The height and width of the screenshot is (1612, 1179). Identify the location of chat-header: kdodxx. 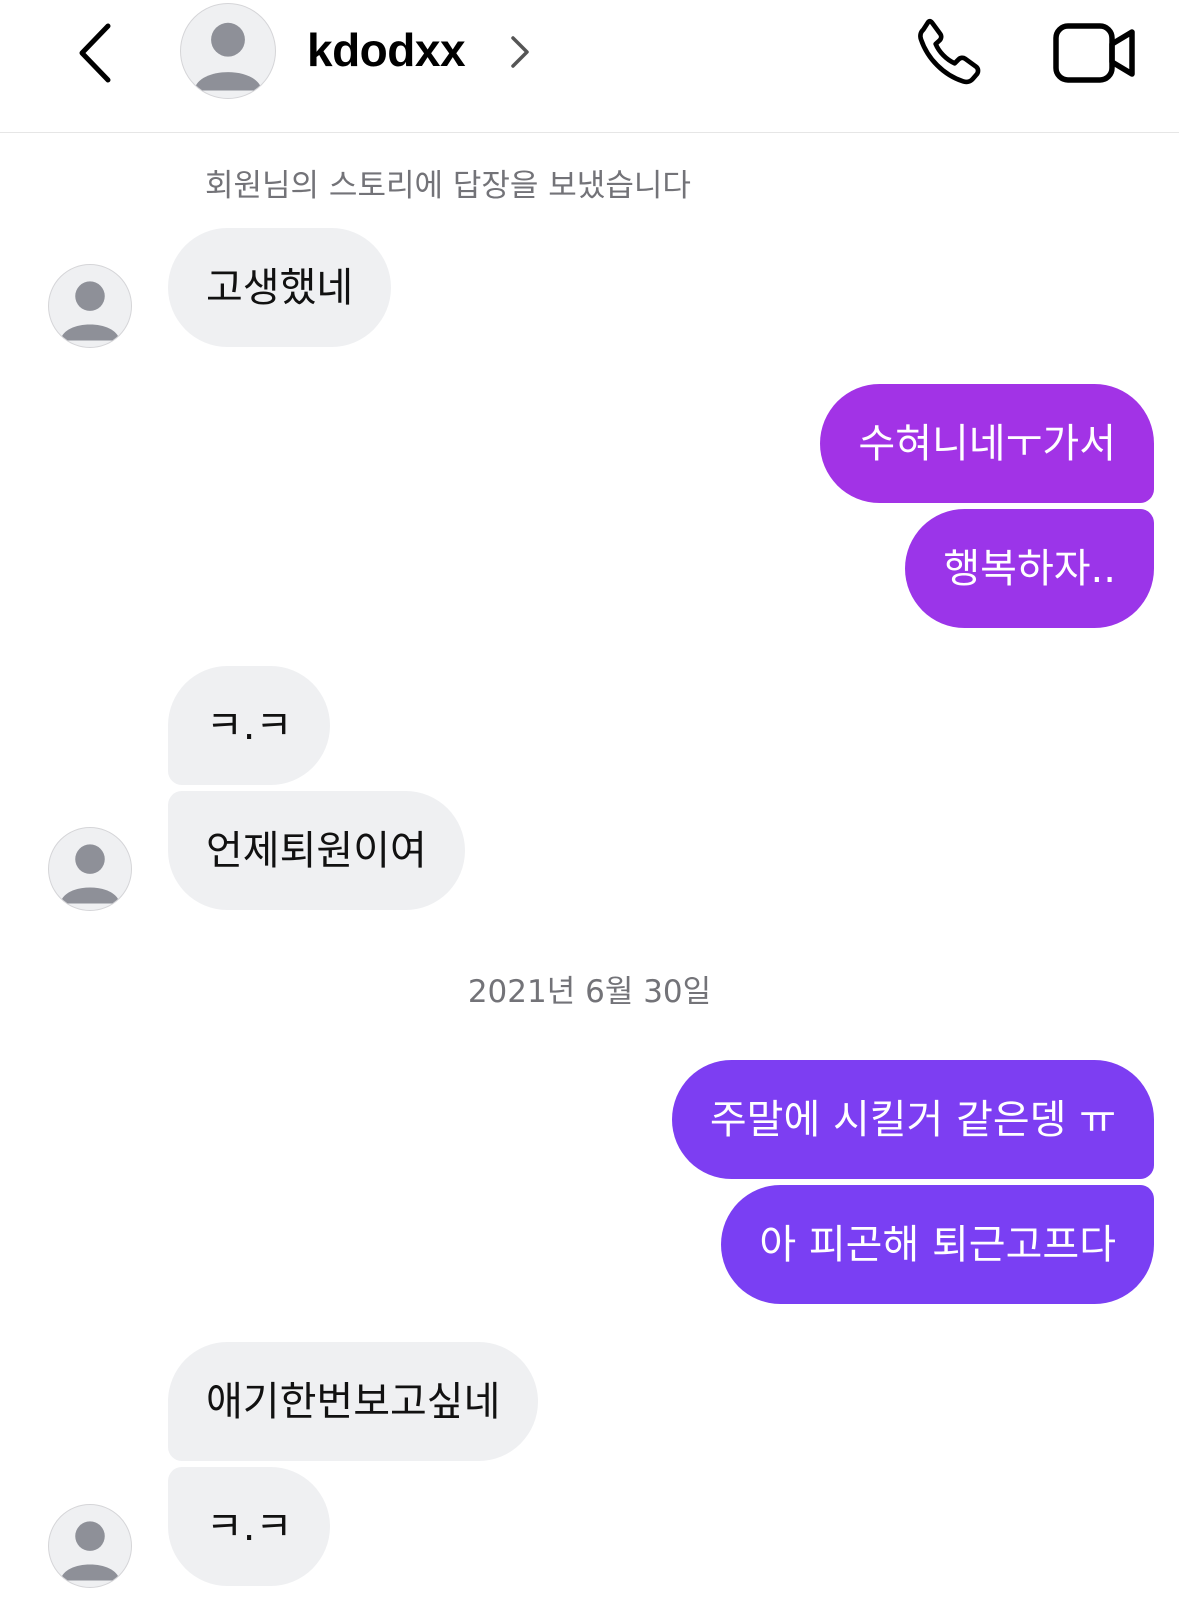
(589, 66).